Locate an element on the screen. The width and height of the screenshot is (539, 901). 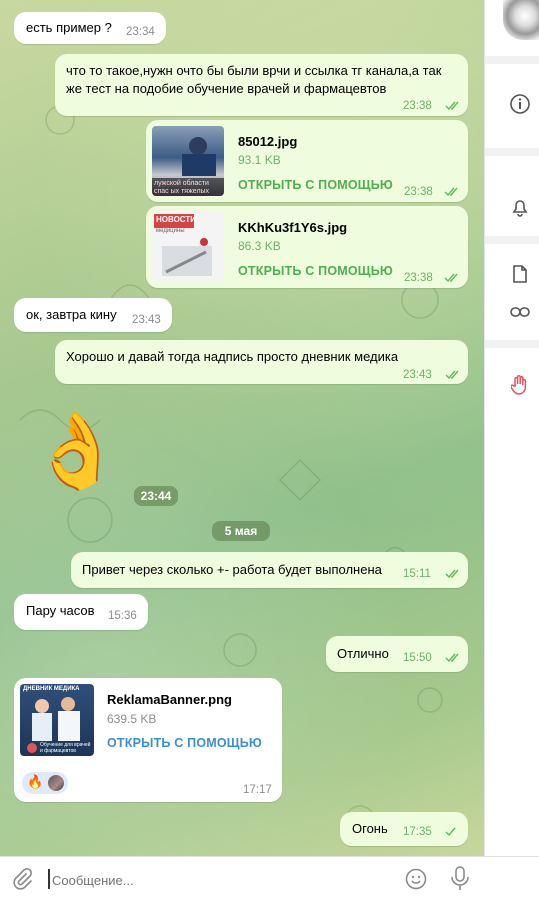
file-size: 93.1 KB is located at coordinates (259, 160).